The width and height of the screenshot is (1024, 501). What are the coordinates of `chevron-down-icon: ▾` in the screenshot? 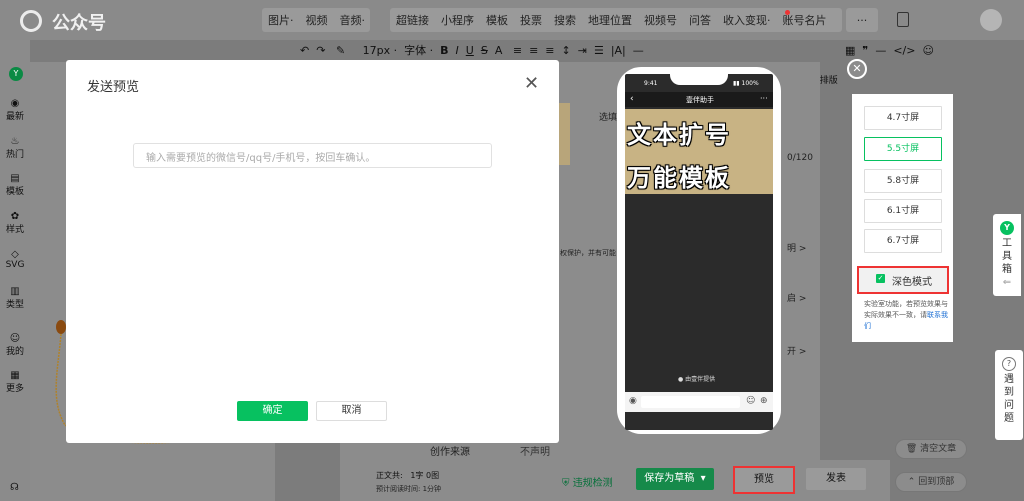 It's located at (703, 478).